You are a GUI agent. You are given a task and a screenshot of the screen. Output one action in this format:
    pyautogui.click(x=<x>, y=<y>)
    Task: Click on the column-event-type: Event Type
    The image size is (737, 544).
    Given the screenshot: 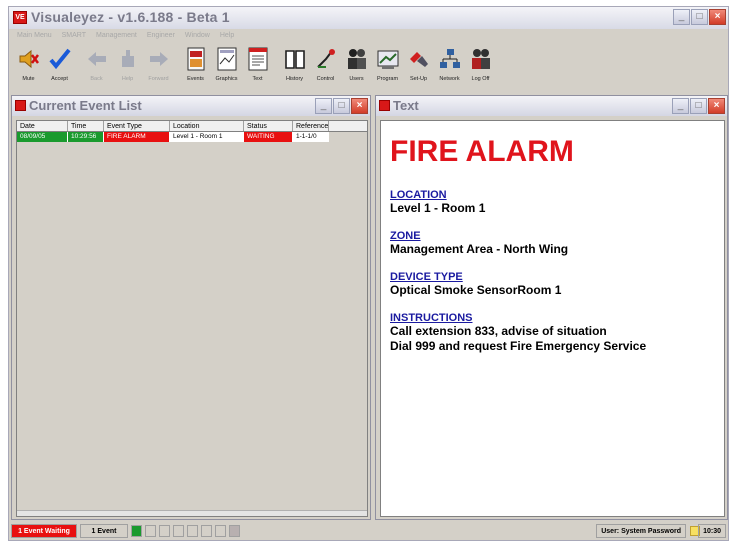 What is the action you would take?
    pyautogui.click(x=137, y=126)
    